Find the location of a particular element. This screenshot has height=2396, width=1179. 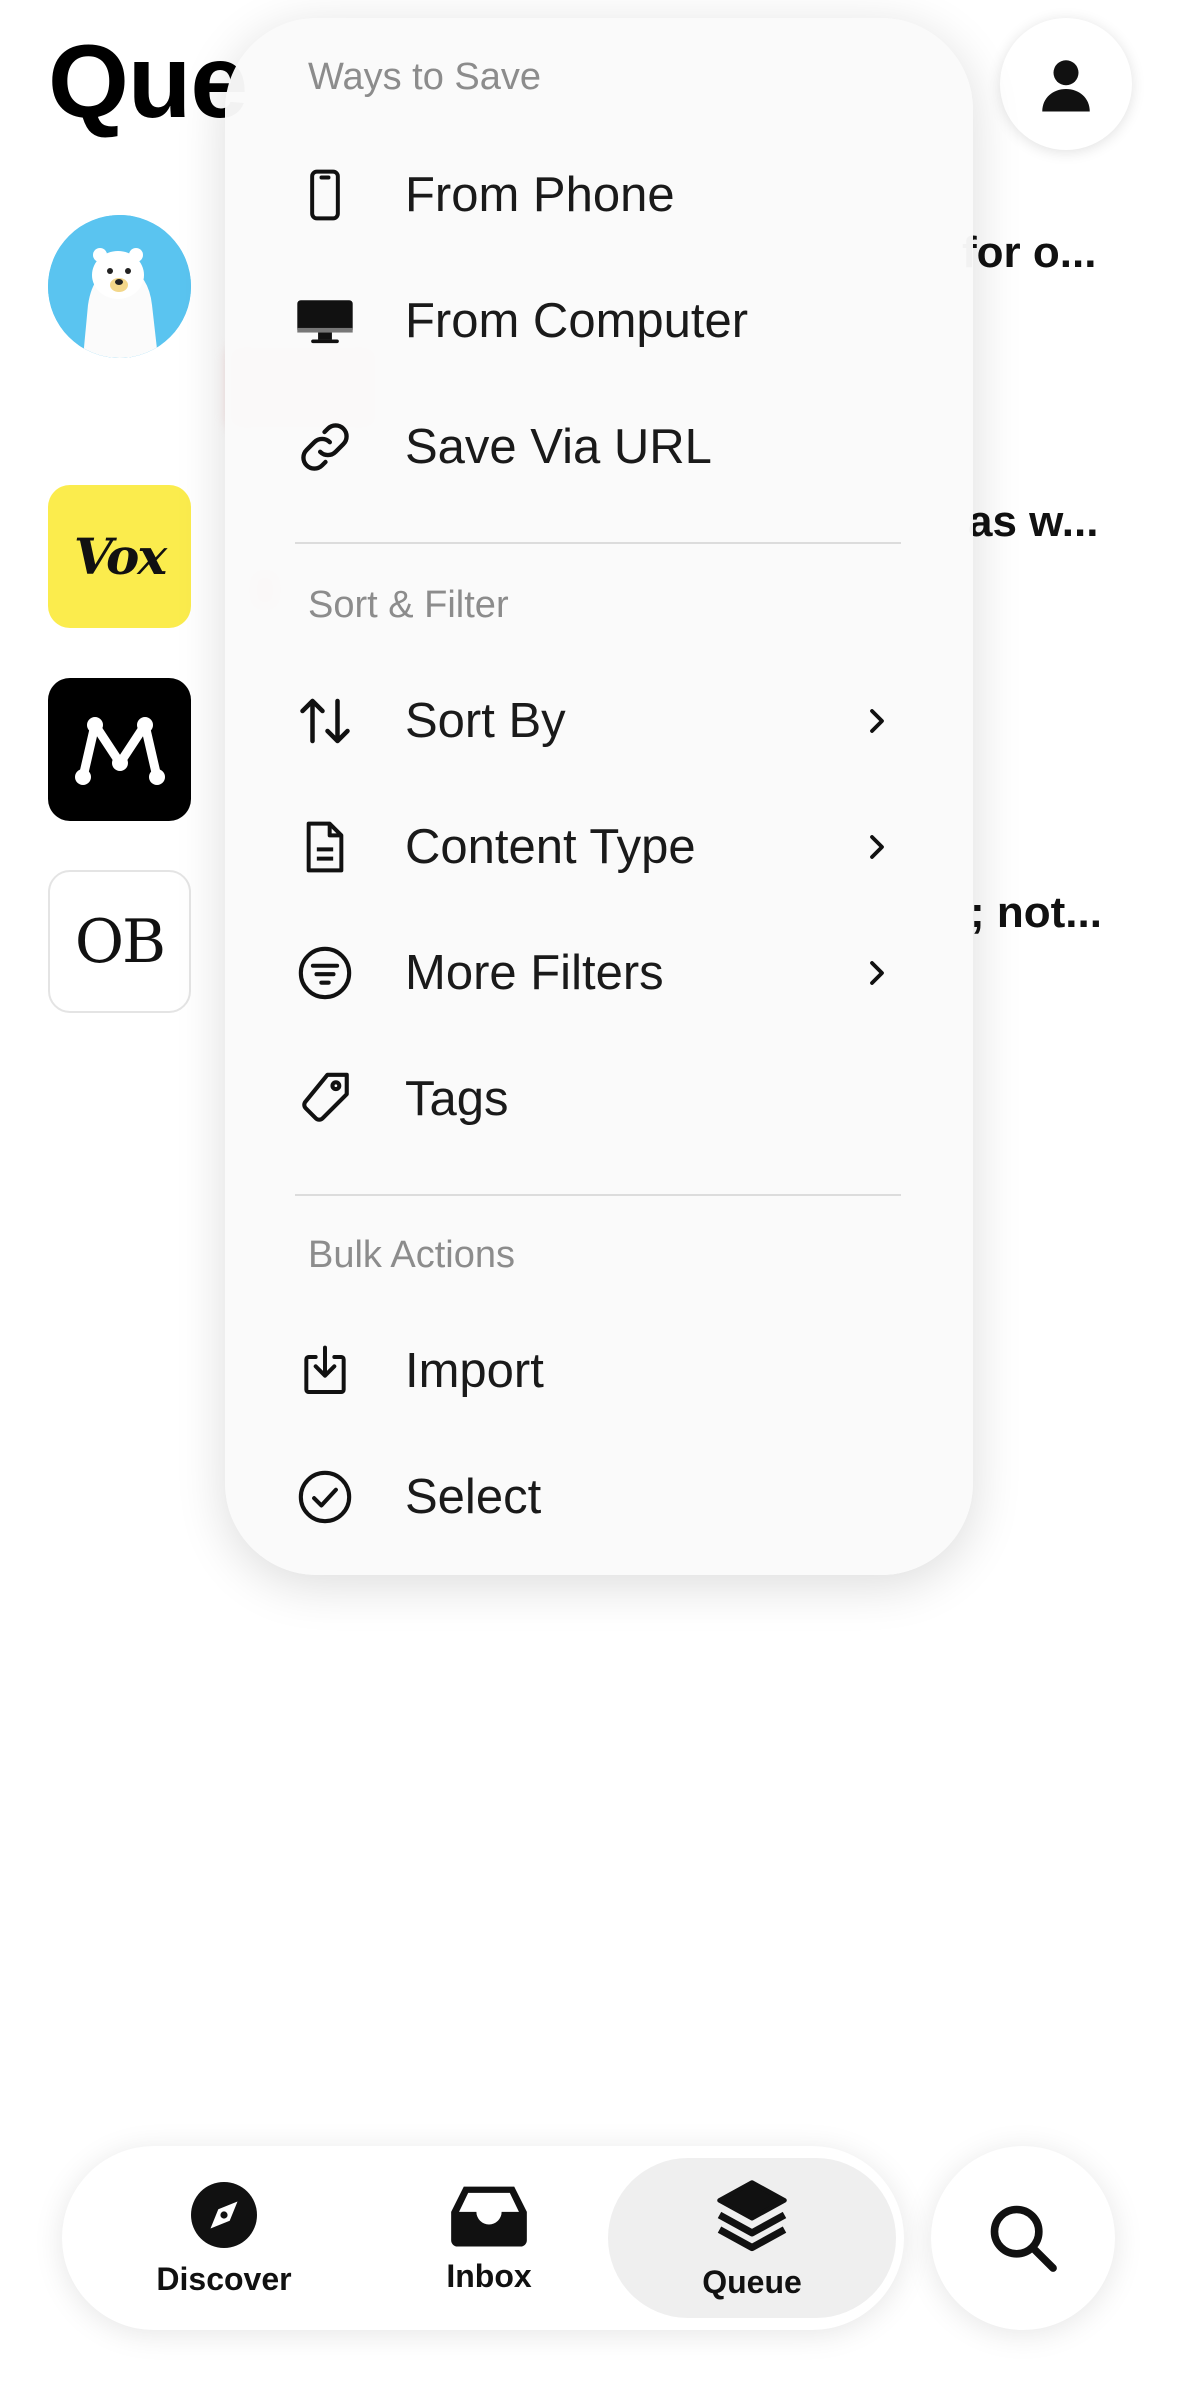

menu-item-save-via-url: Save Via URL is located at coordinates (595, 447).